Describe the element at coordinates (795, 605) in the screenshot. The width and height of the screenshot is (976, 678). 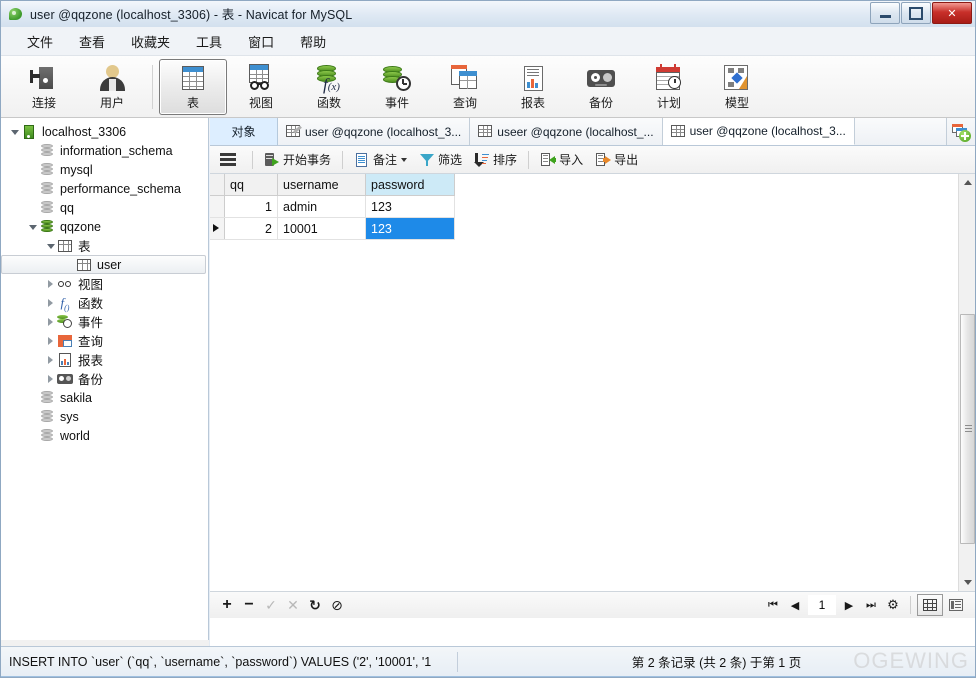
I see `prev-page-button: ◀` at that location.